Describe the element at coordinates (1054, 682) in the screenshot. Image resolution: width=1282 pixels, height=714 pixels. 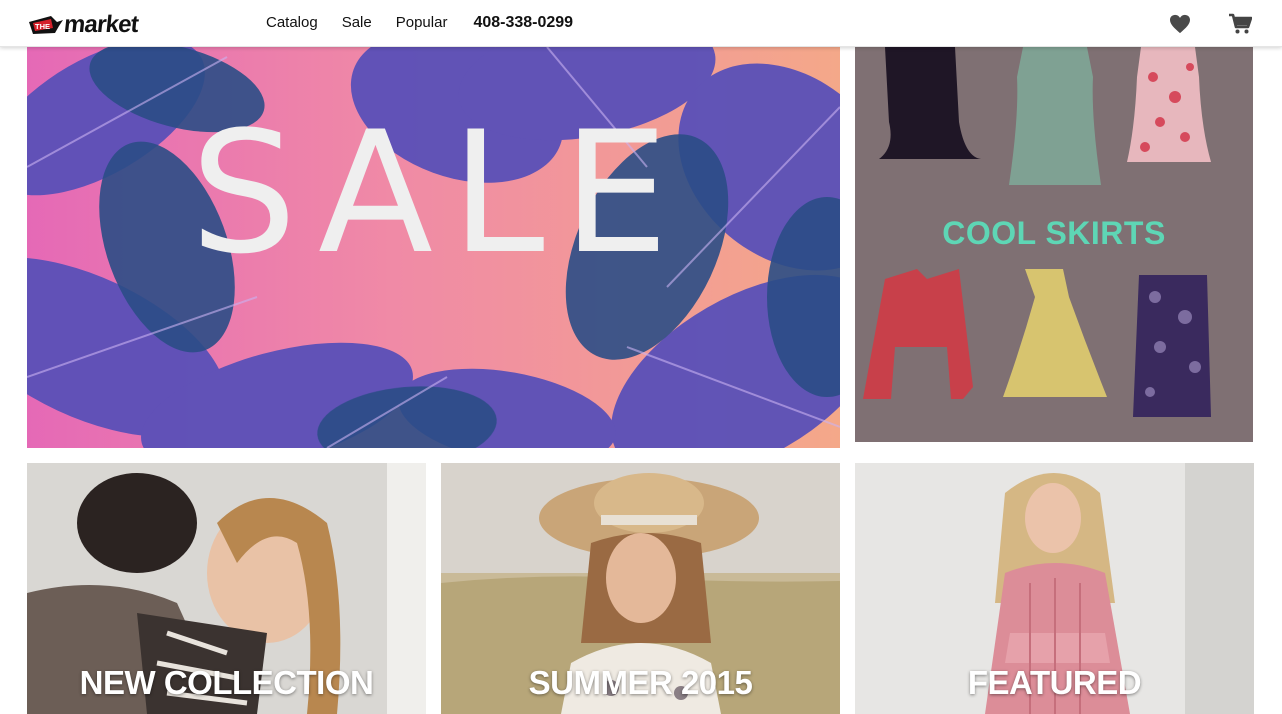
I see `featured-title: FEATURED` at that location.